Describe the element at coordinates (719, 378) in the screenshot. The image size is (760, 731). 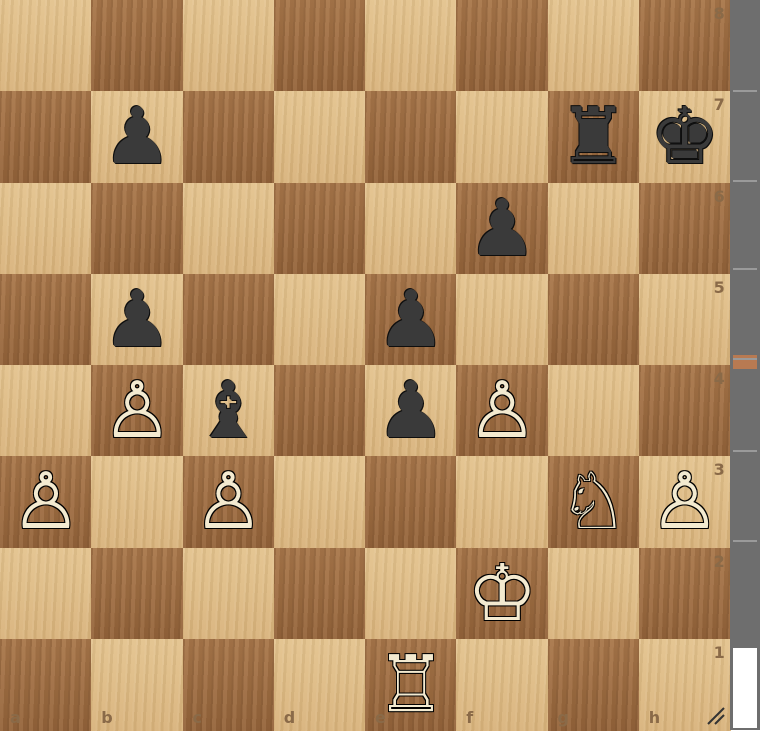
I see `rank-label: 4` at that location.